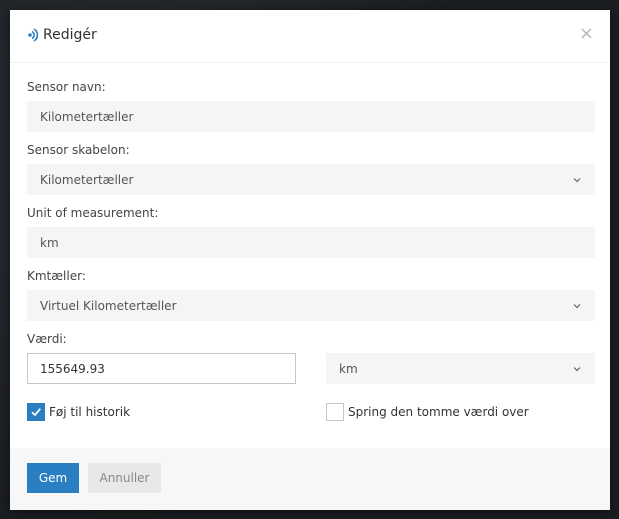 The height and width of the screenshot is (519, 619). What do you see at coordinates (53, 478) in the screenshot?
I see `save-button: Gem` at bounding box center [53, 478].